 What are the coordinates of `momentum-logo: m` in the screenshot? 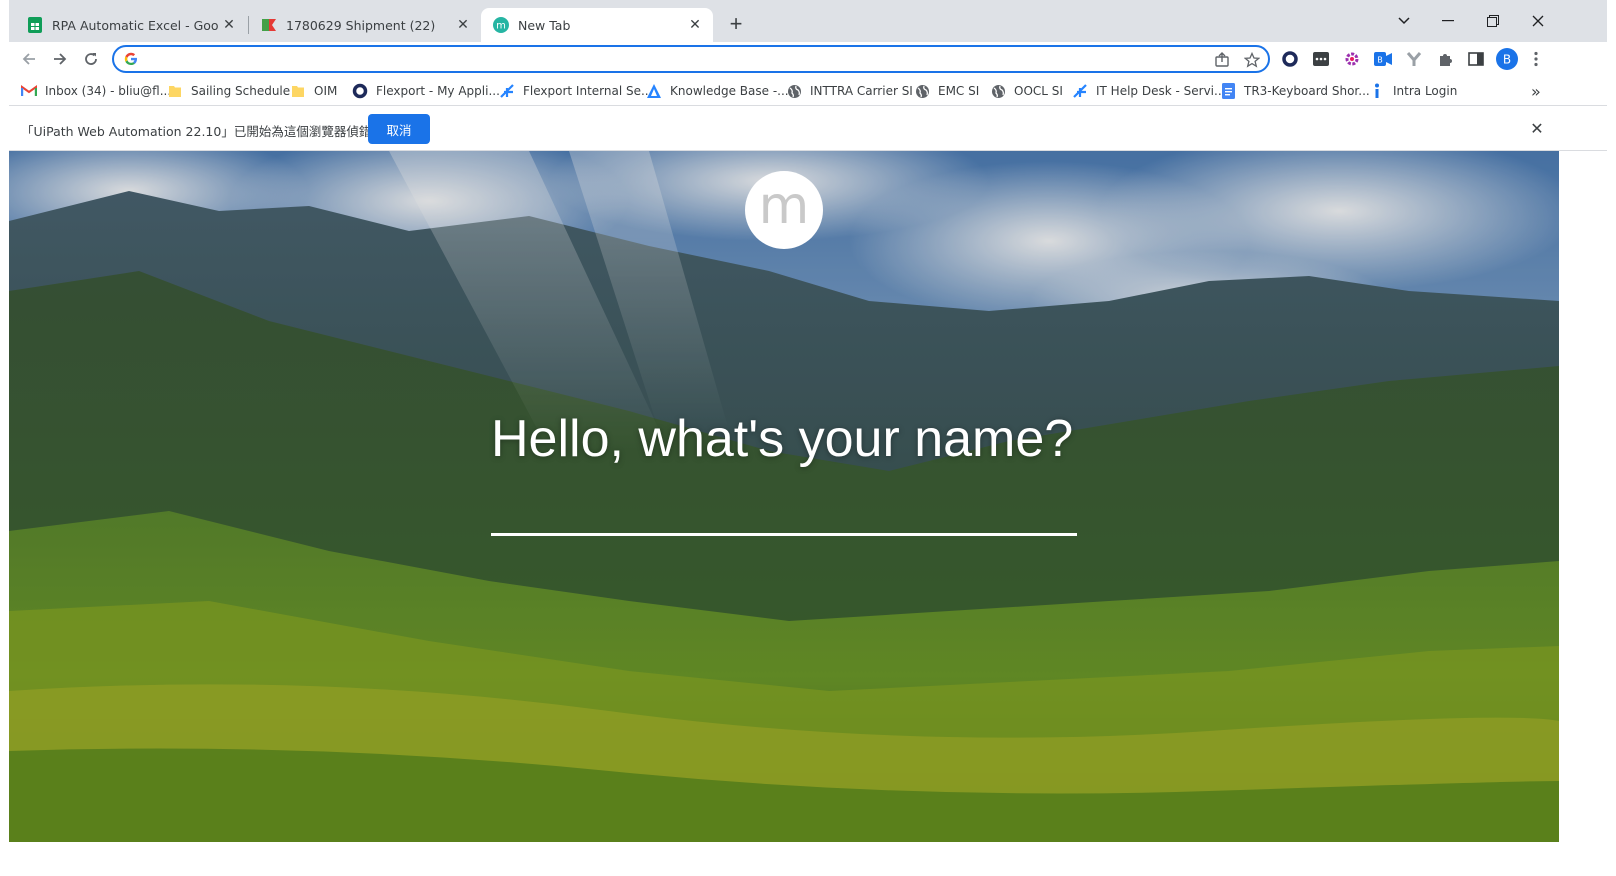 It's located at (784, 210).